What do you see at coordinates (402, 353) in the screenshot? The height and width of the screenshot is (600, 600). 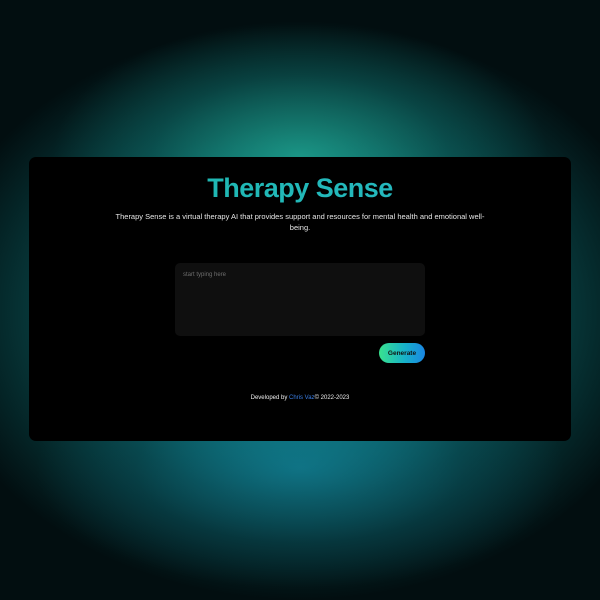 I see `generate-button: Generate` at bounding box center [402, 353].